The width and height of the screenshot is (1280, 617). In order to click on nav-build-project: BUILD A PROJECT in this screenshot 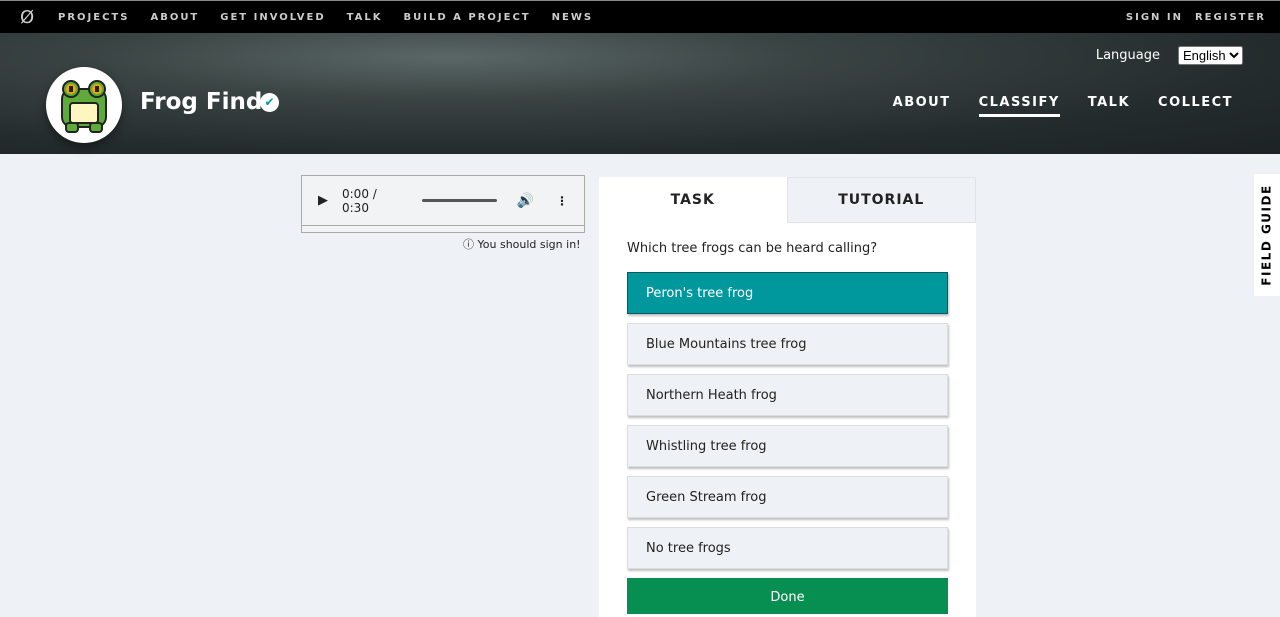, I will do `click(467, 17)`.